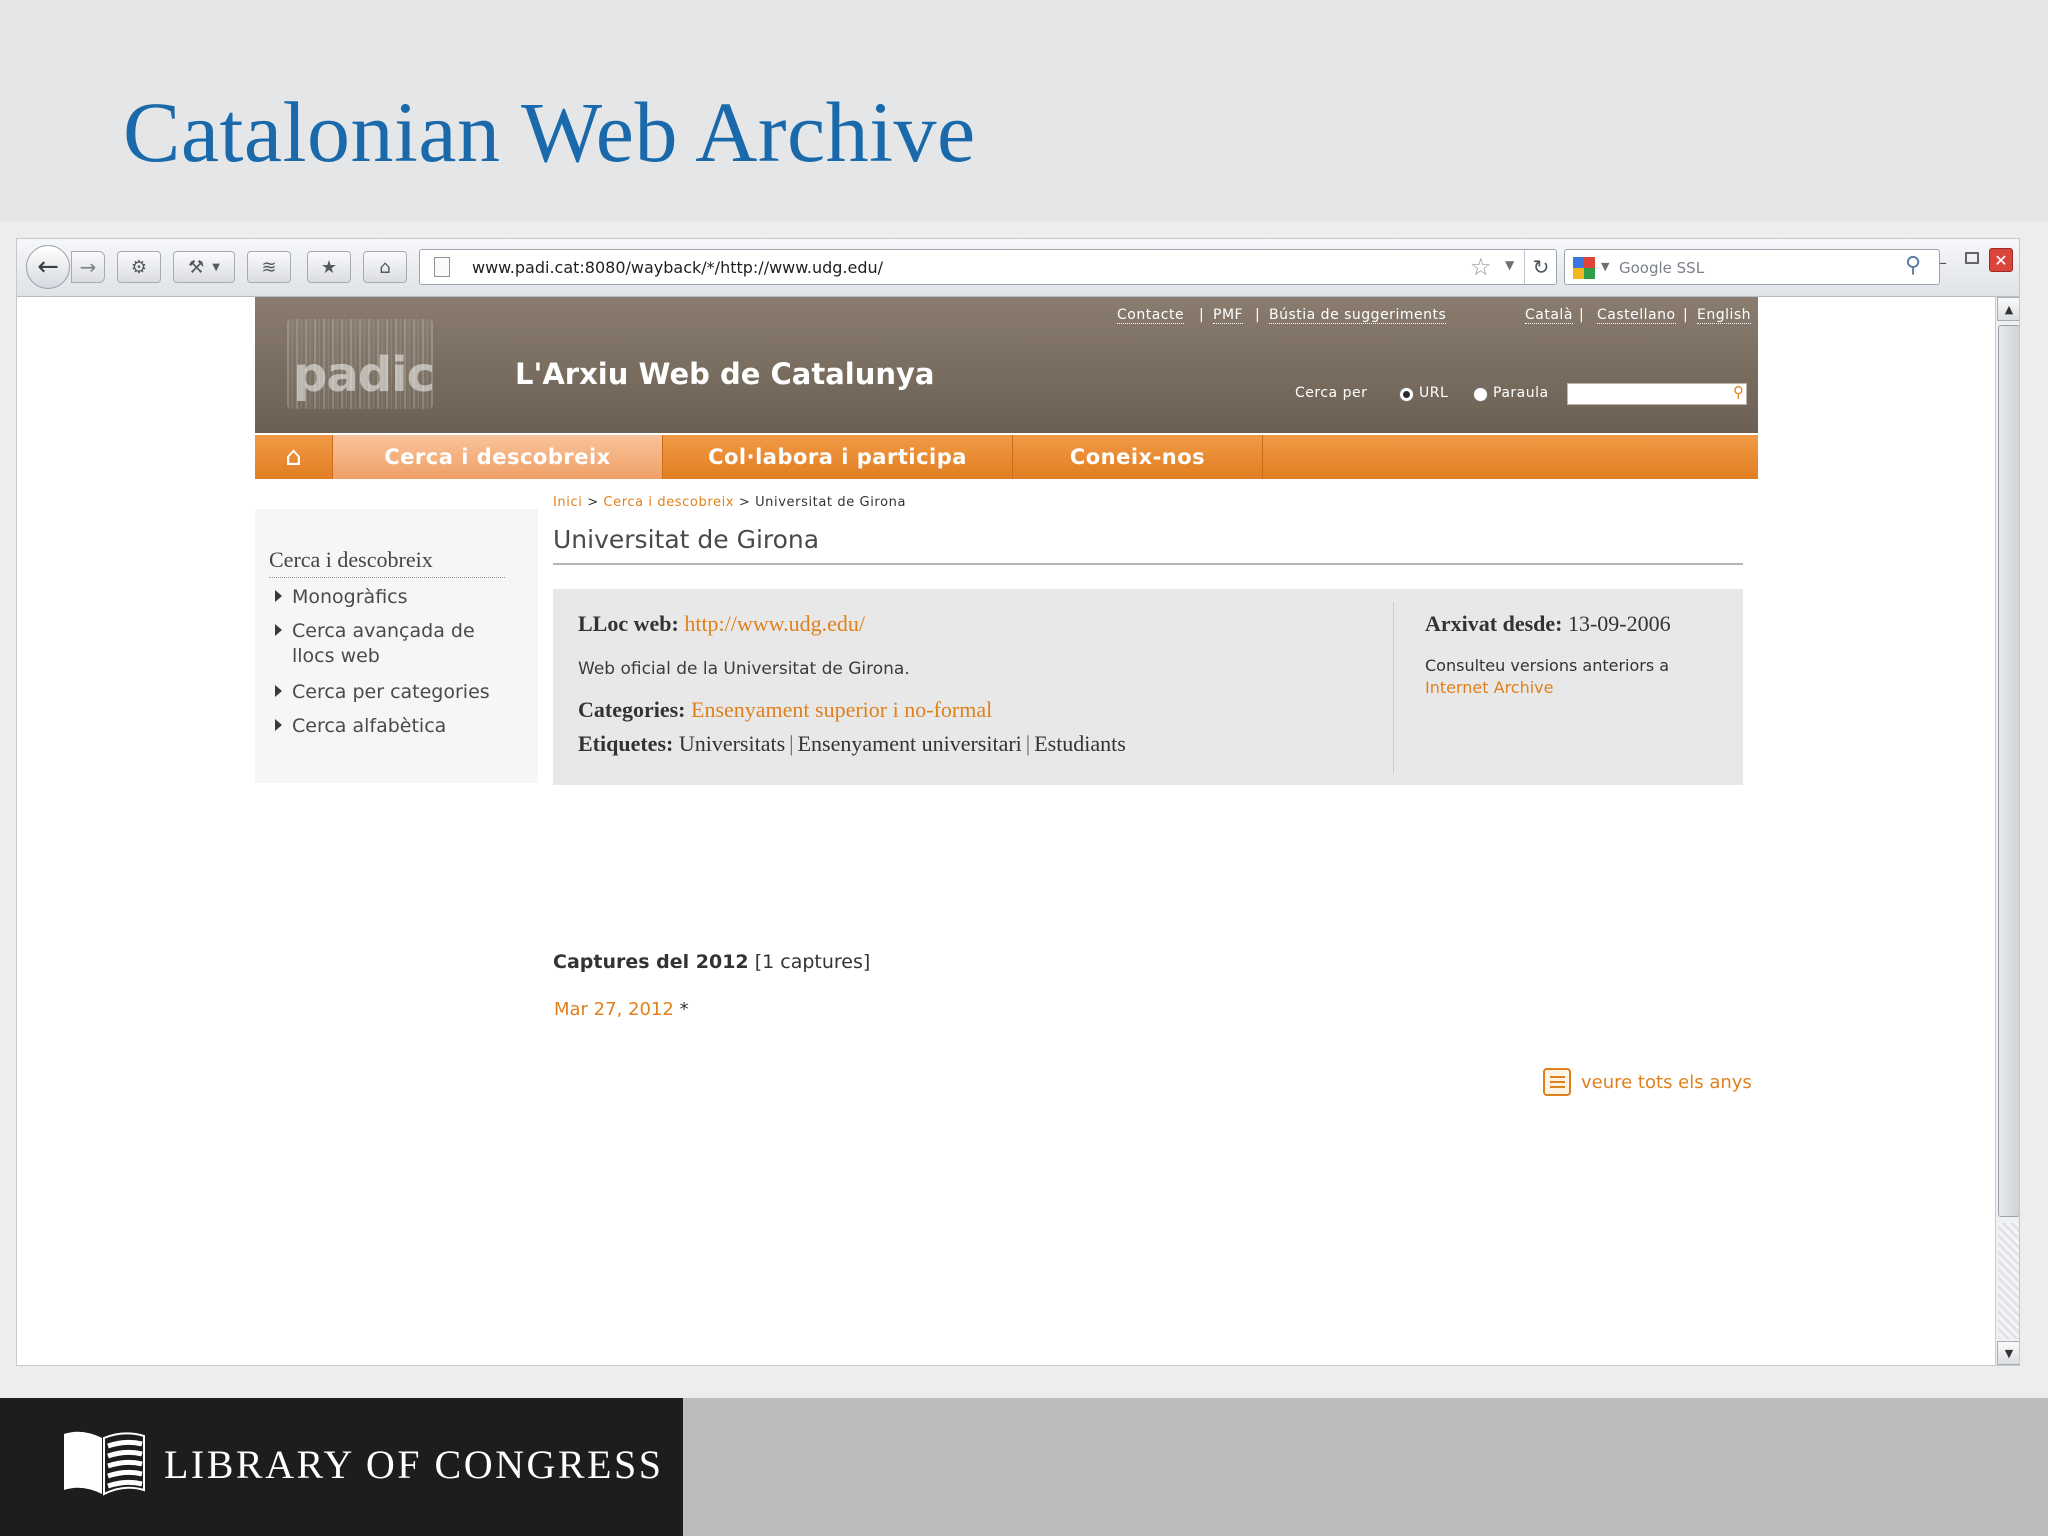 The width and height of the screenshot is (2048, 1536). I want to click on addon-button: ⚙, so click(139, 267).